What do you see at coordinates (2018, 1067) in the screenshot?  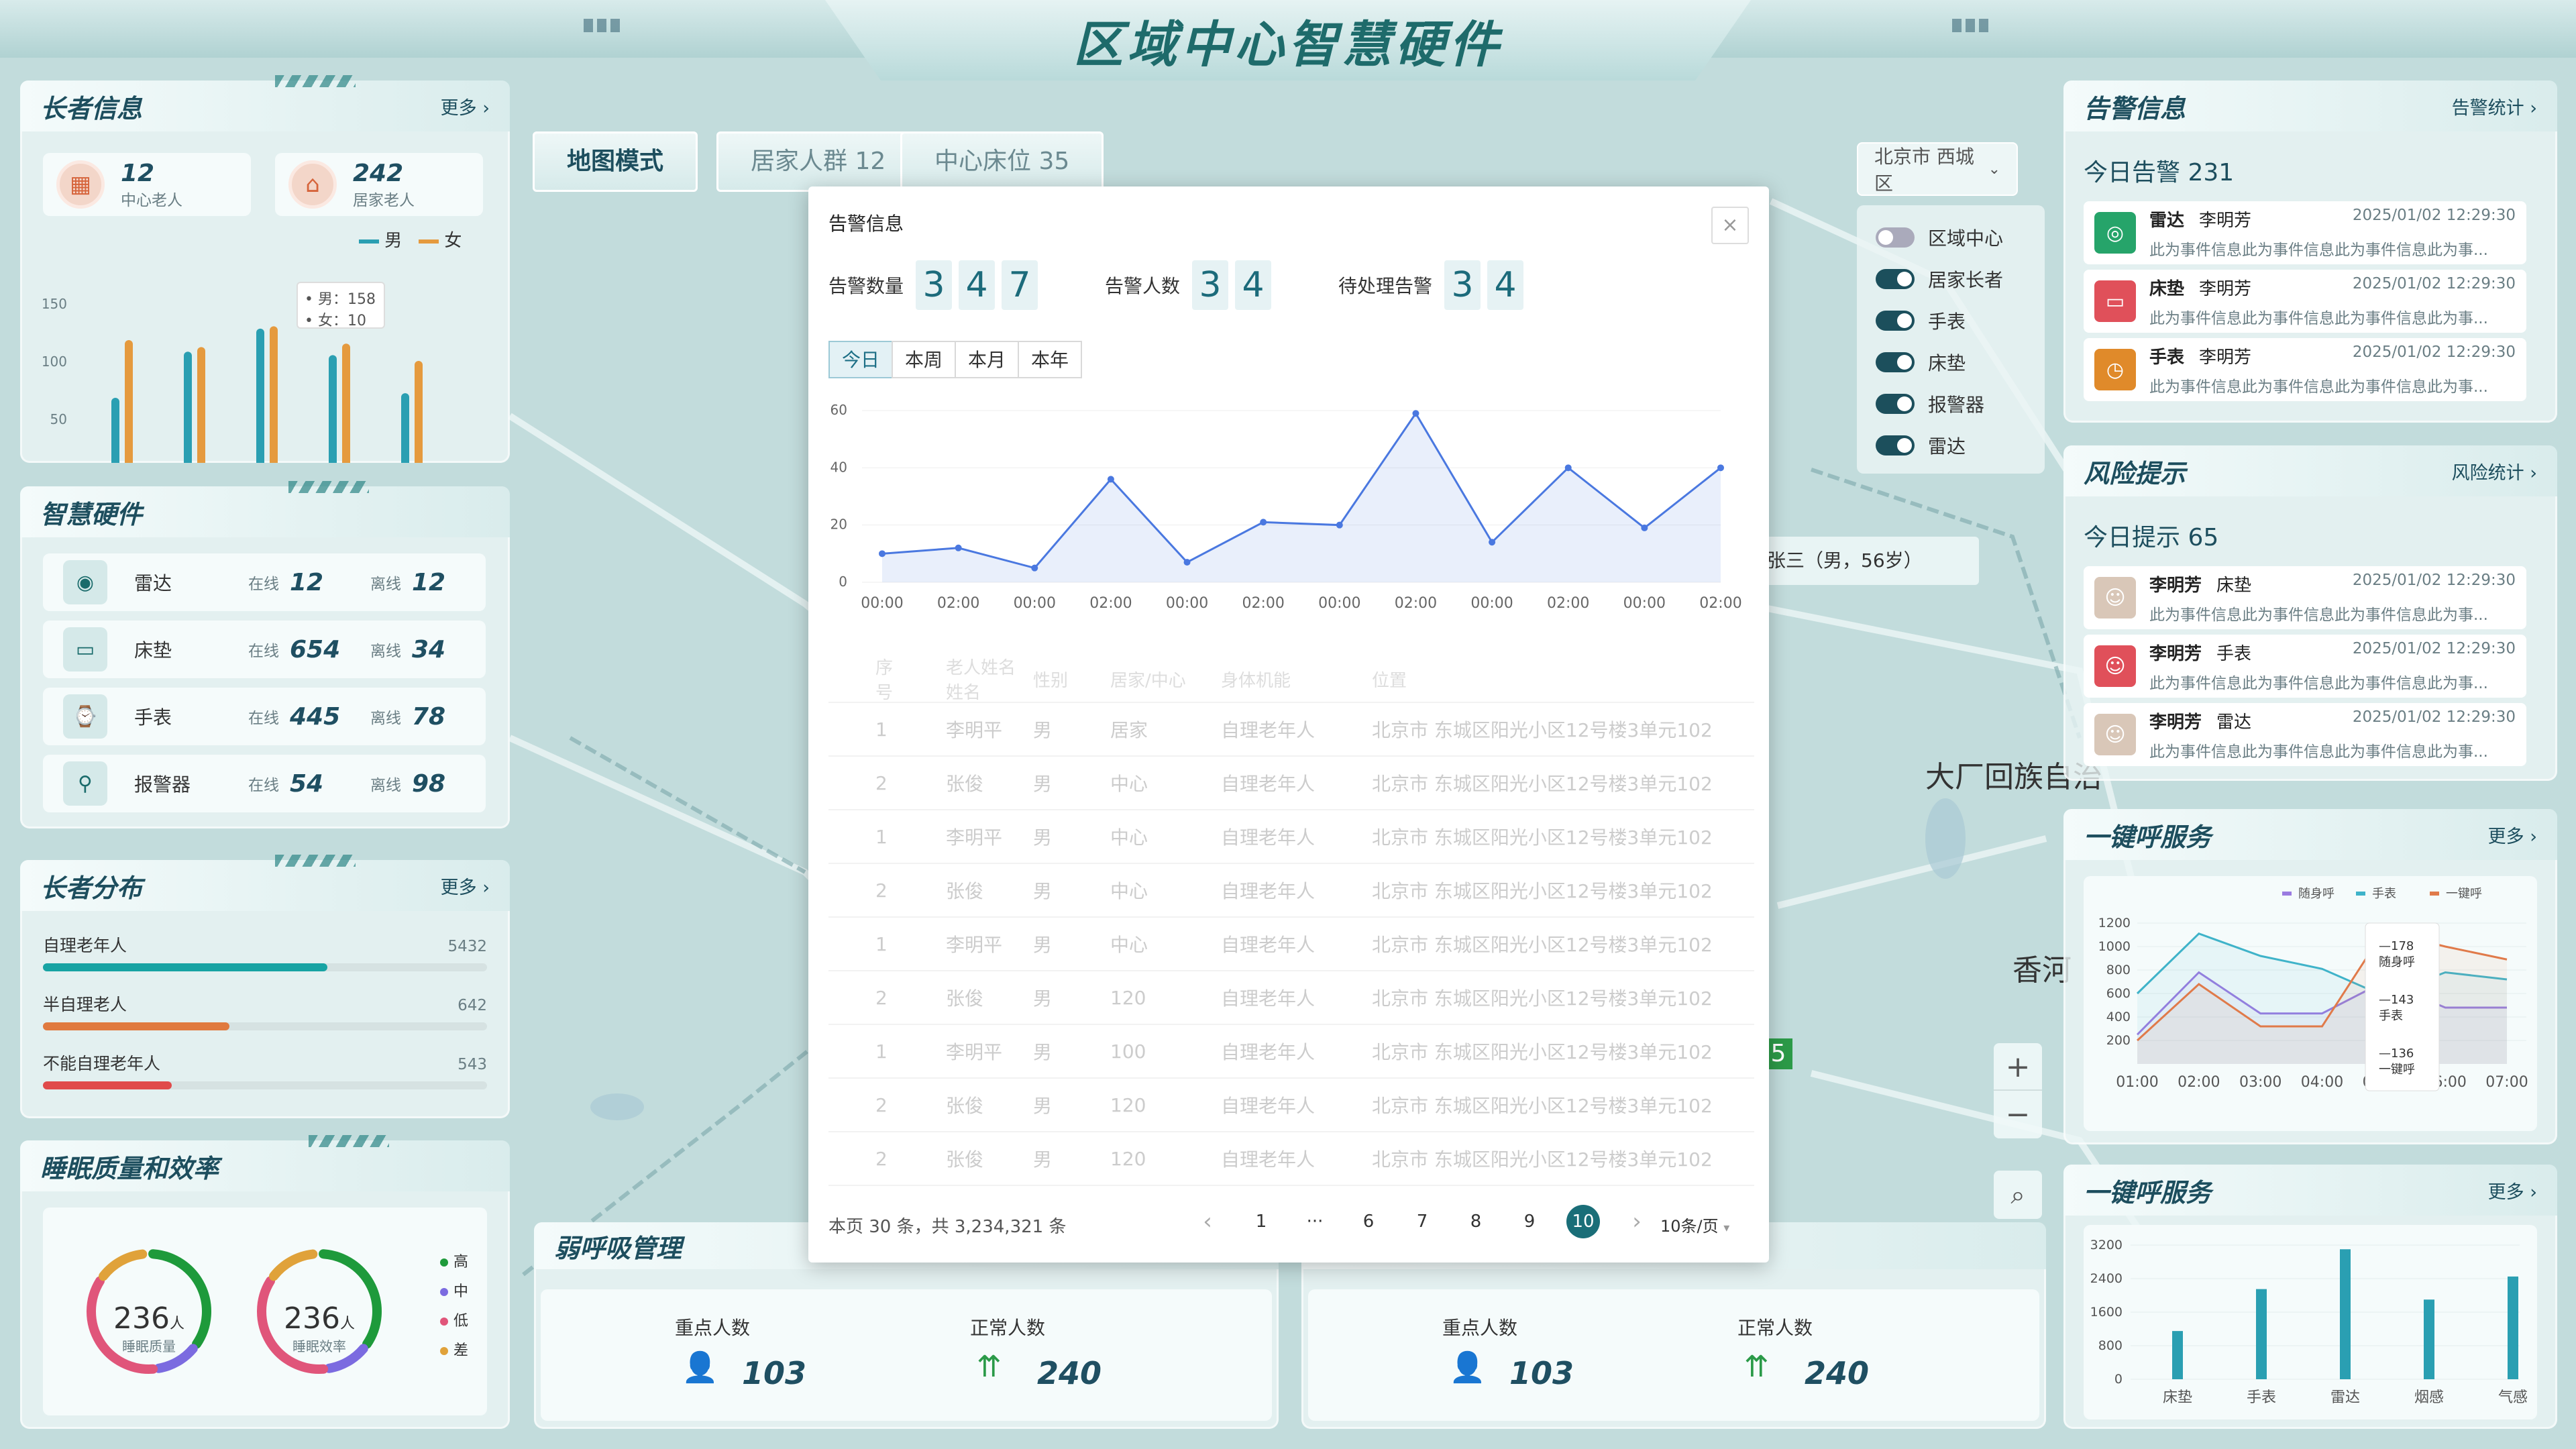 I see `zoom-in-button: +` at bounding box center [2018, 1067].